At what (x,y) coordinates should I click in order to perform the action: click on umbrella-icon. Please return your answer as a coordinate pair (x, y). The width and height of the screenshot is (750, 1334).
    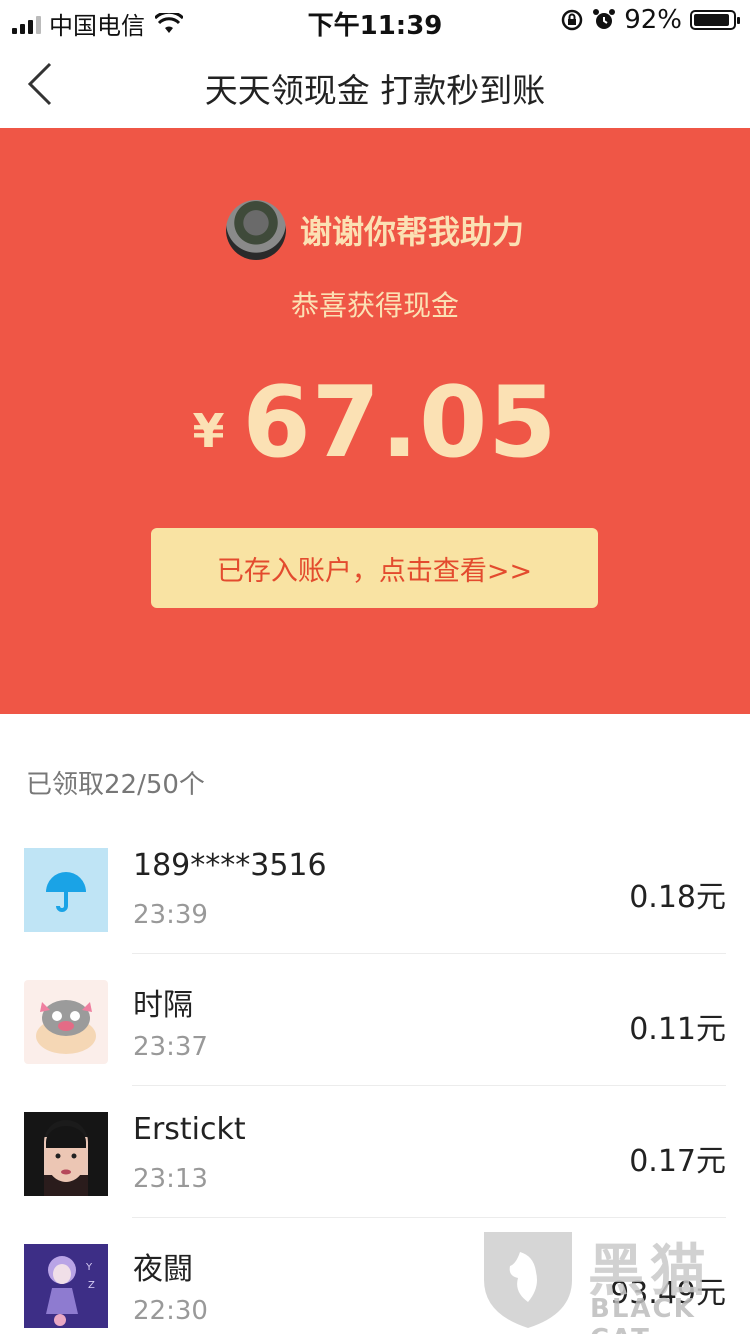
    Looking at the image, I should click on (66, 892).